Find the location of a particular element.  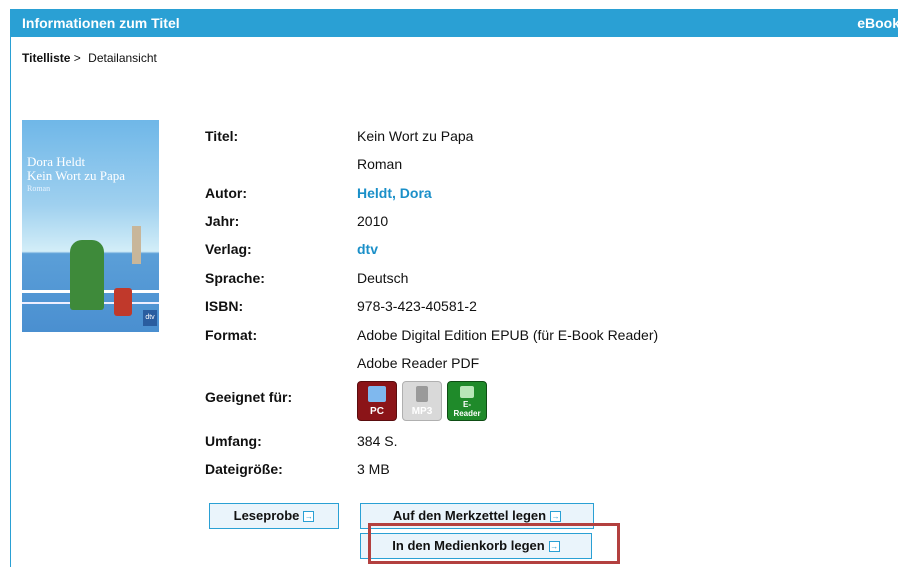

cover-lighthouse is located at coordinates (136, 245).